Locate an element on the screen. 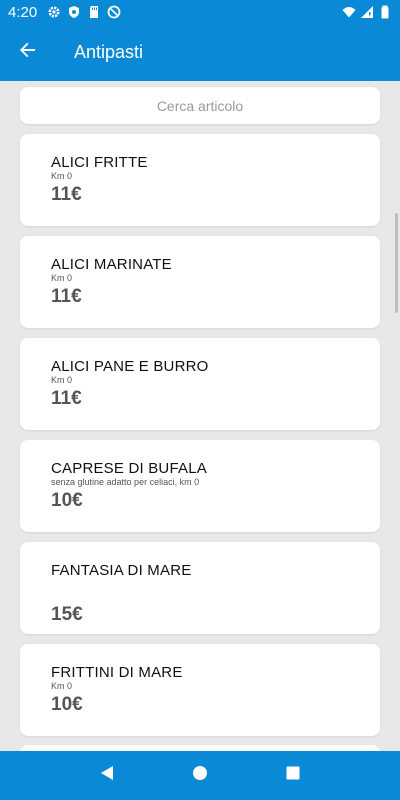 The image size is (400, 800). item-description: senza glutine adatto per celiaci, km 0 is located at coordinates (125, 482).